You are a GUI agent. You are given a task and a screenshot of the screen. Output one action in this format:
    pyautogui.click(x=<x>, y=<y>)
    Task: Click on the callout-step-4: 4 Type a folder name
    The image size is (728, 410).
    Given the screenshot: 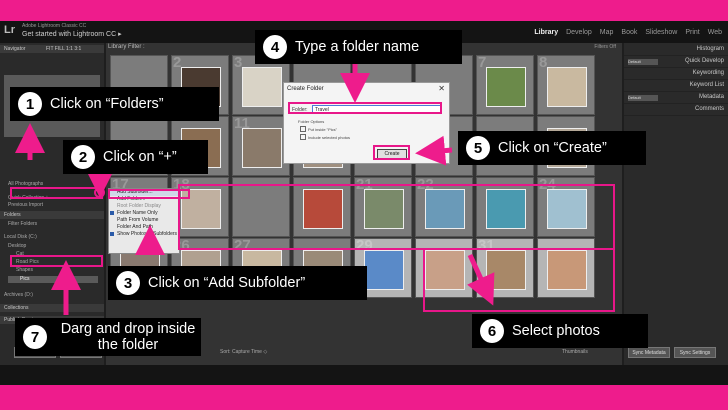 What is the action you would take?
    pyautogui.click(x=358, y=47)
    